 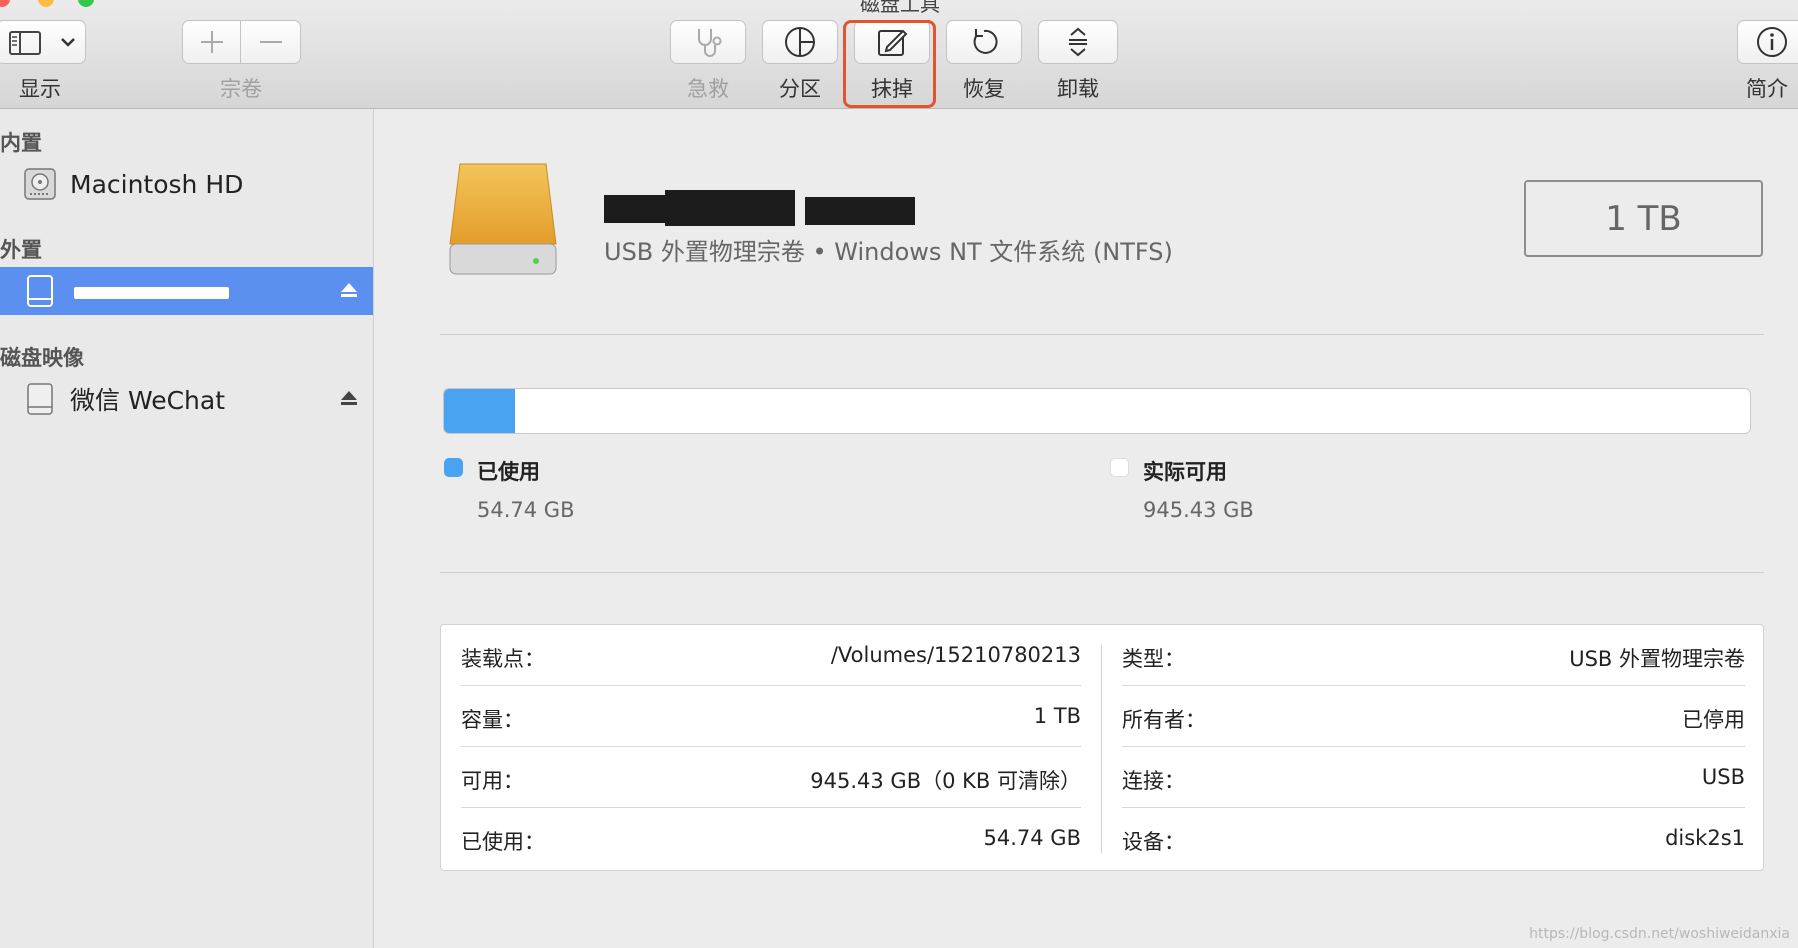 What do you see at coordinates (21, 143) in the screenshot?
I see `sidebar-header-internal: 内置` at bounding box center [21, 143].